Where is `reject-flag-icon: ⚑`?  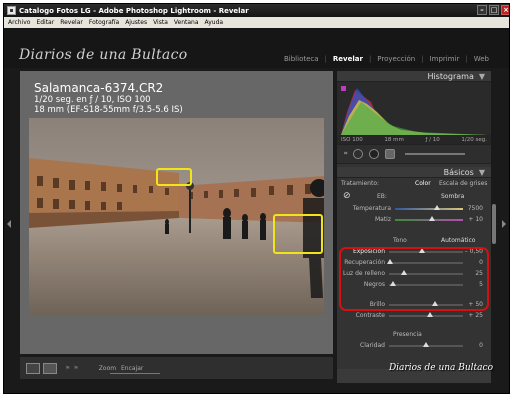
reject-flag-icon: ⚑ is located at coordinates (75, 368).